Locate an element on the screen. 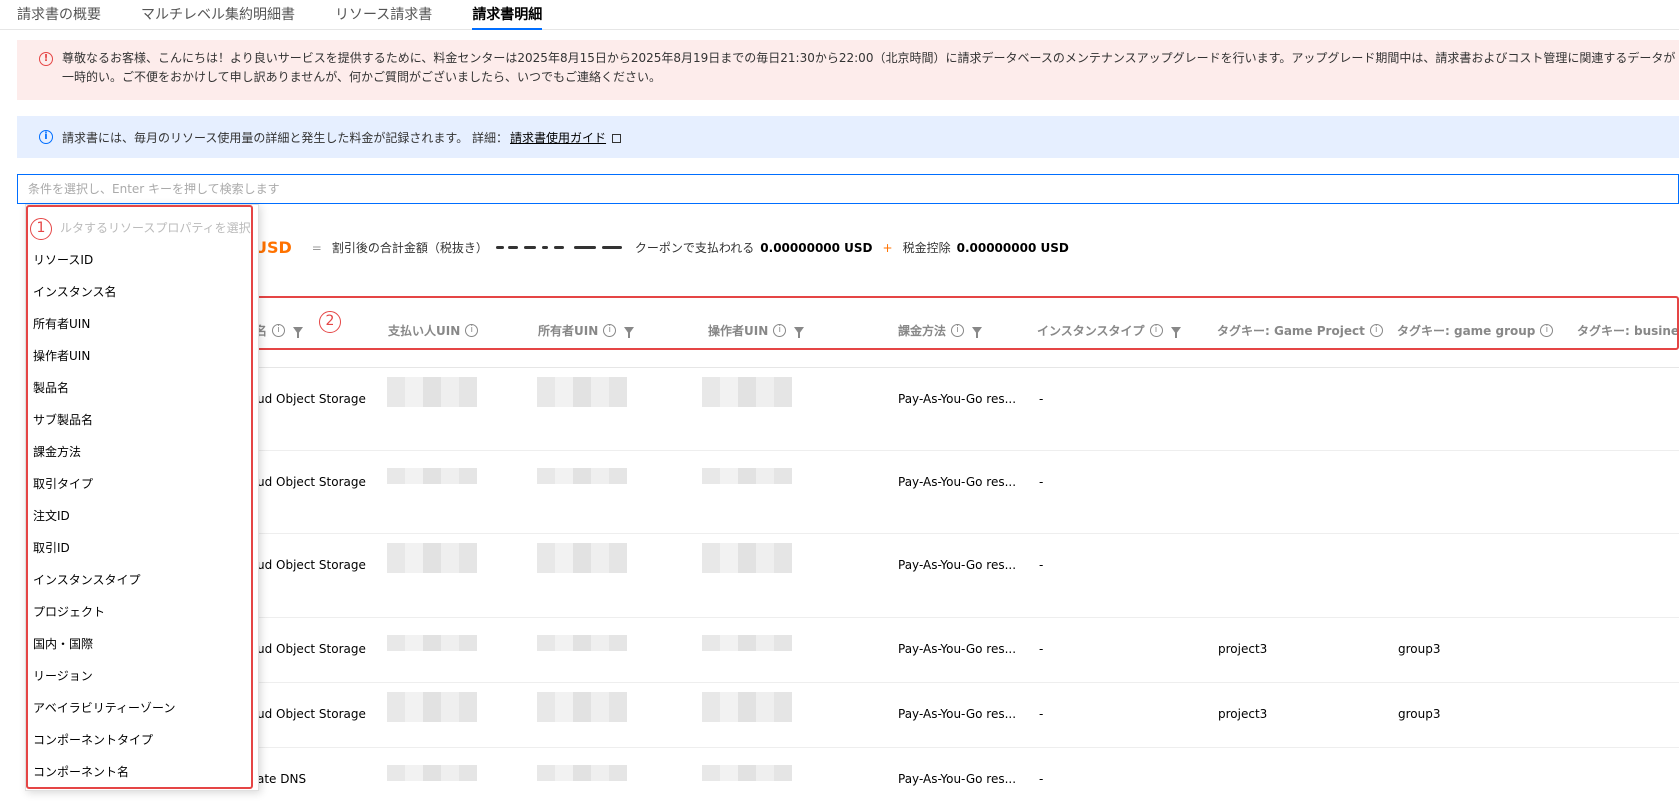  search-input: 条件を選択し、Enter キーを押して検索します is located at coordinates (848, 189).